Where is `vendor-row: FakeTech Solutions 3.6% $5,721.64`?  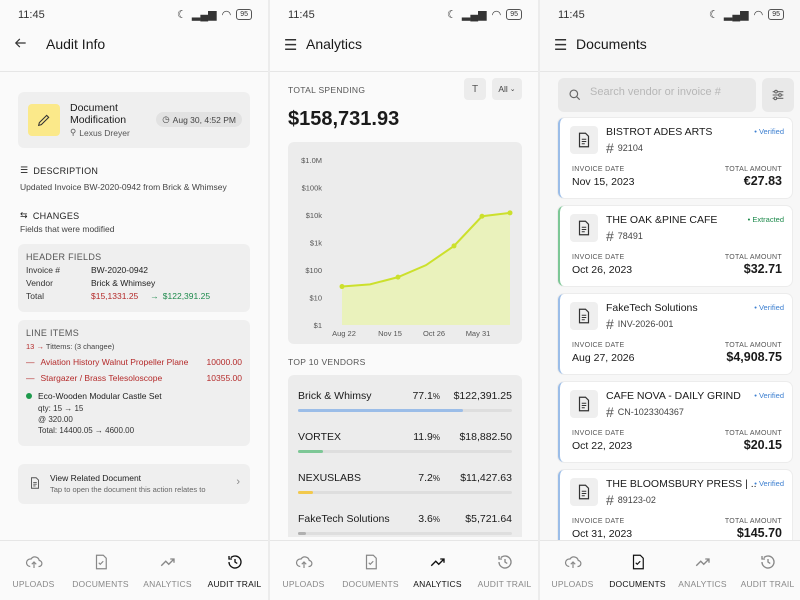 vendor-row: FakeTech Solutions 3.6% $5,721.64 is located at coordinates (405, 524).